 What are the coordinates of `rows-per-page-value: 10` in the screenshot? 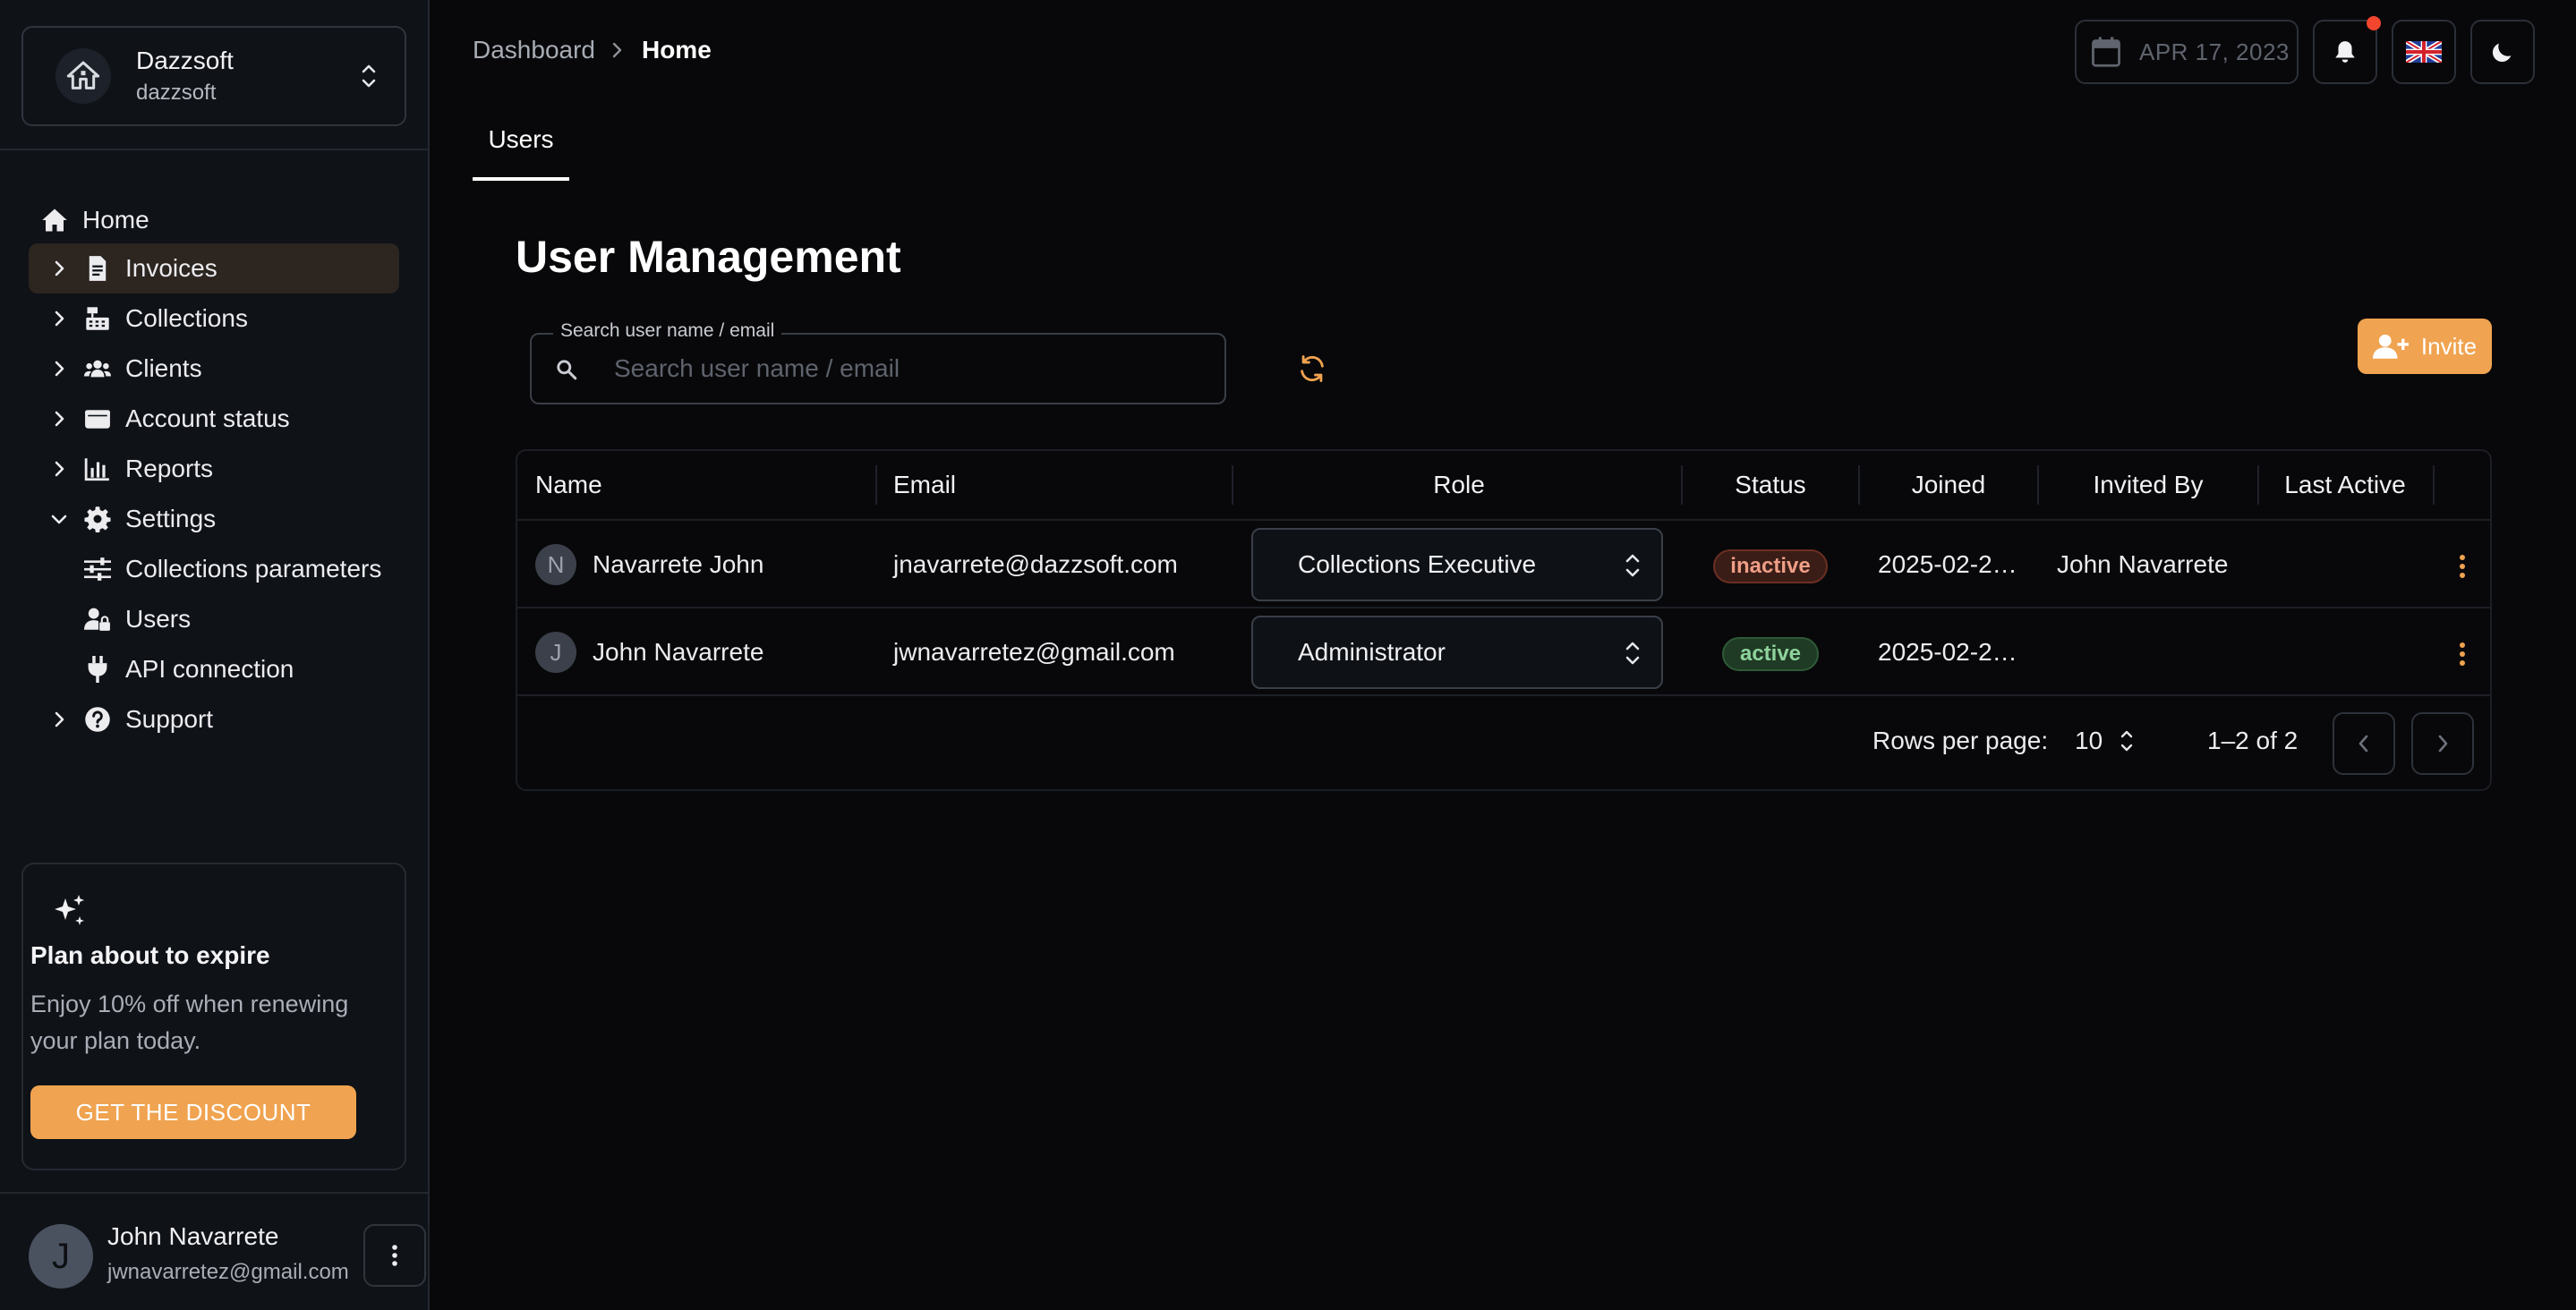 It's located at (2089, 741).